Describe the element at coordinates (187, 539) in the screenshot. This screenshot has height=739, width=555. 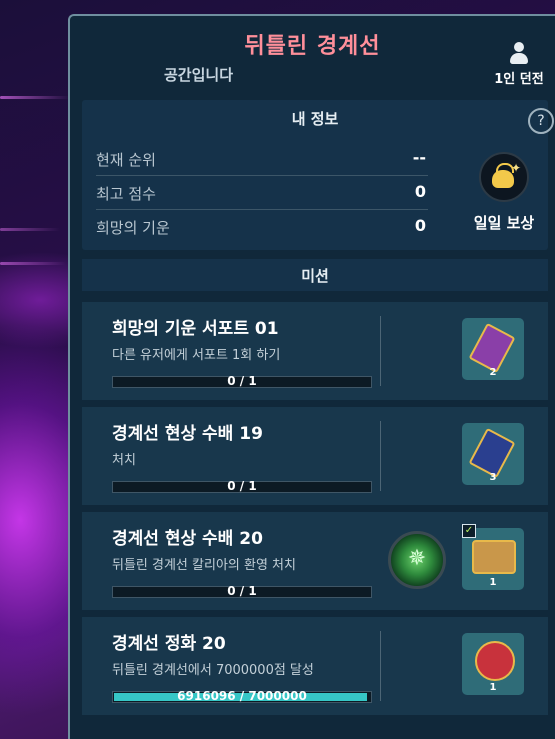
I see `mission-title: 경계선 현상 수배 20` at that location.